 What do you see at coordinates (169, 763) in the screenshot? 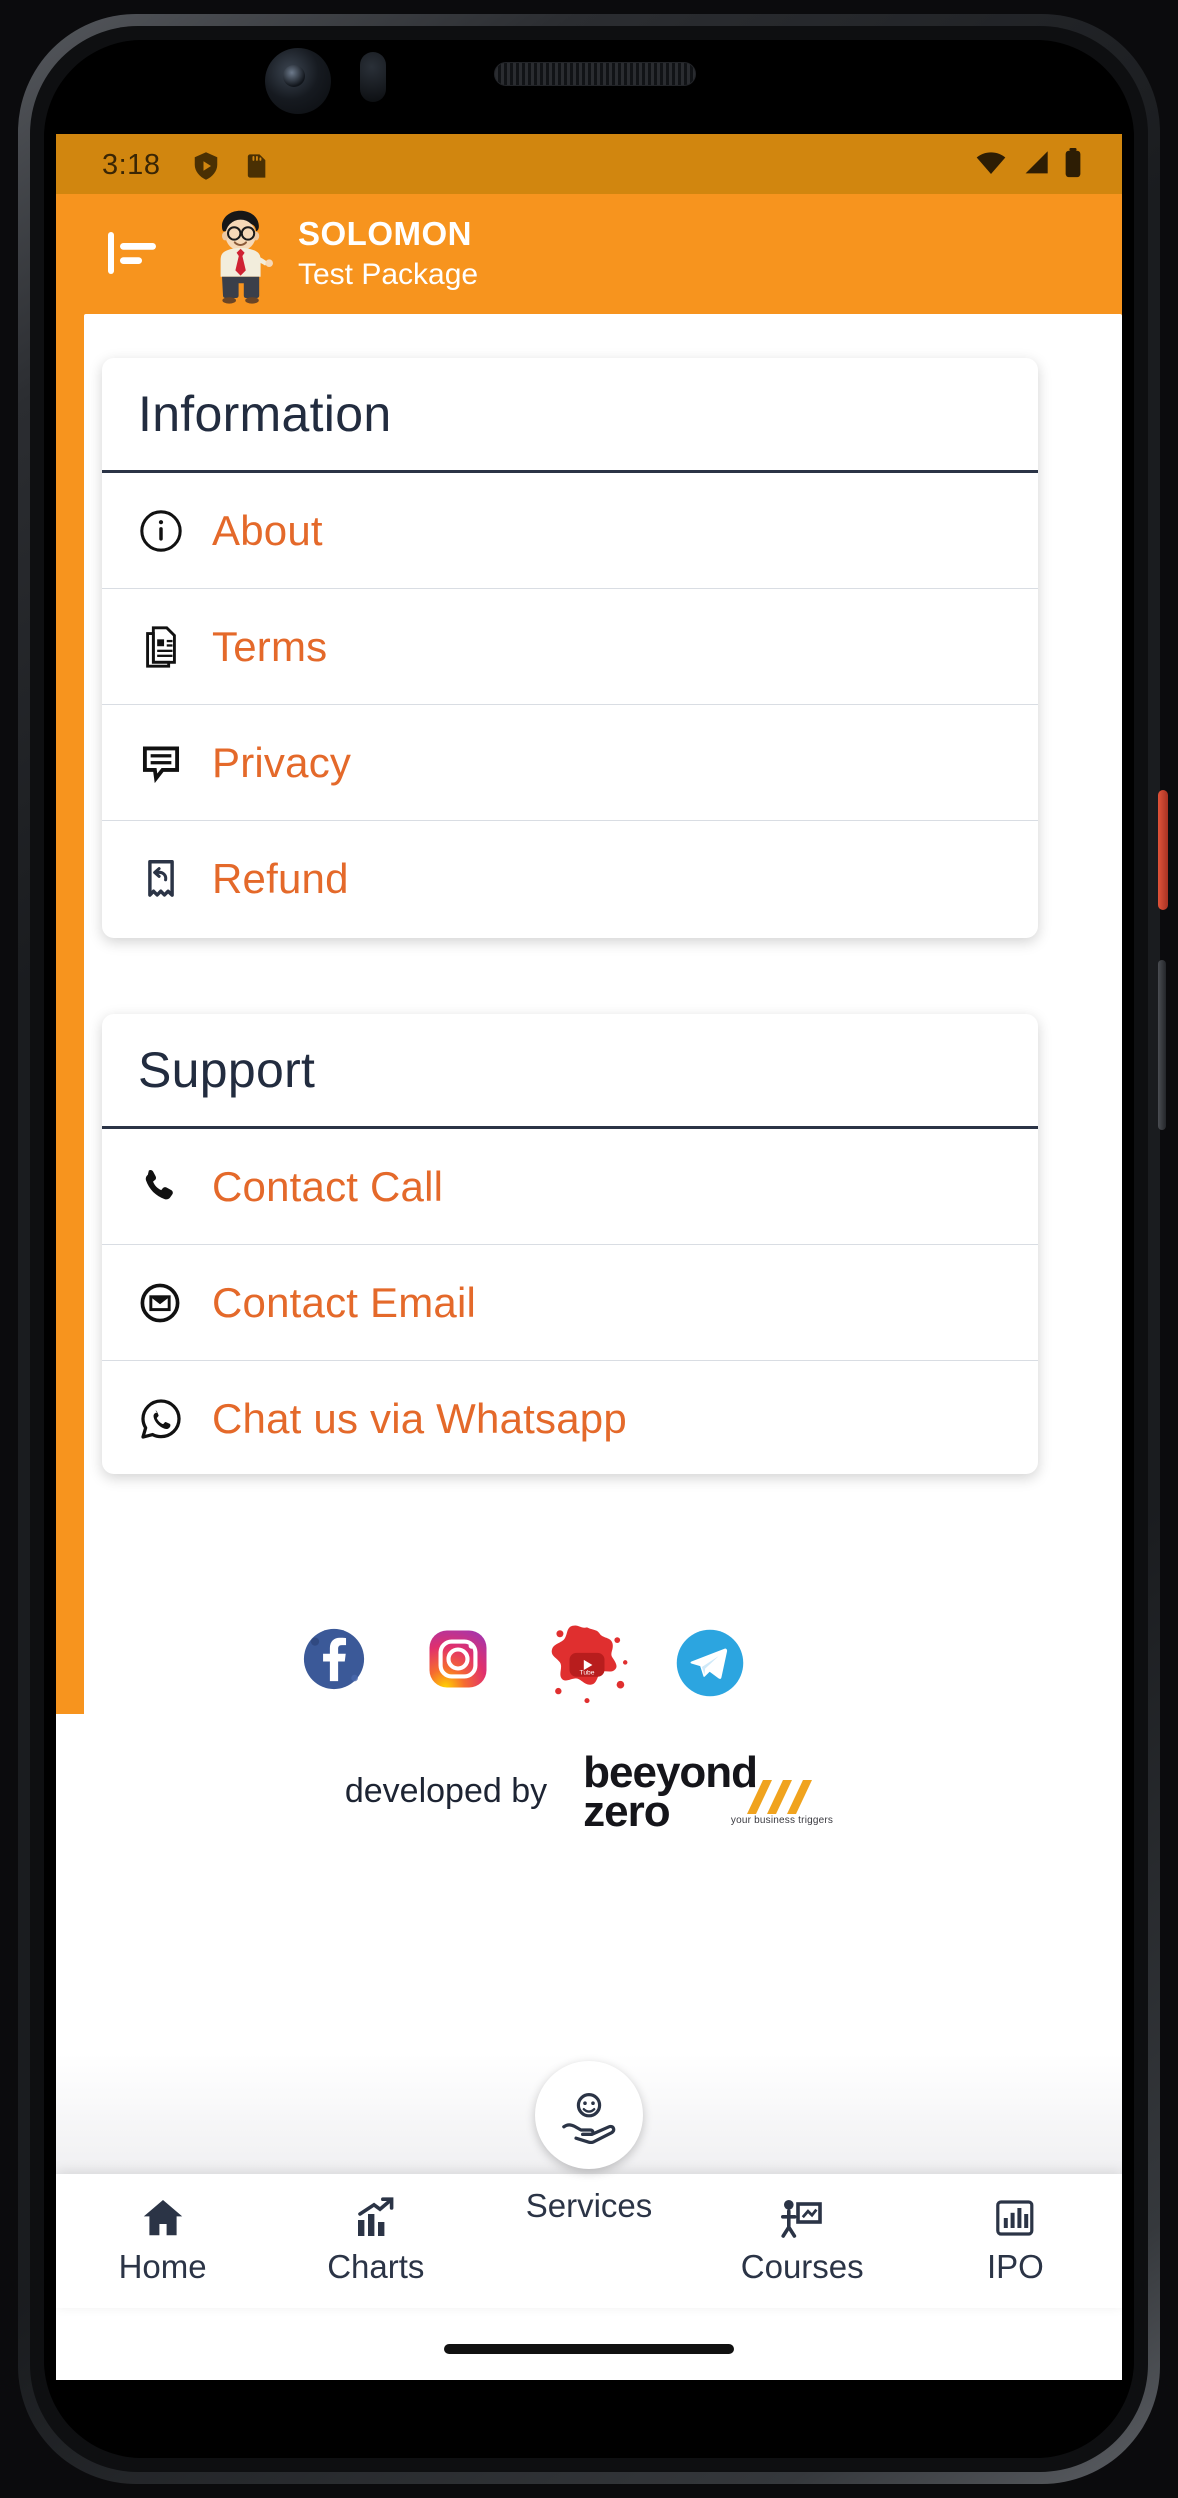
I see `comment-lines-icon` at bounding box center [169, 763].